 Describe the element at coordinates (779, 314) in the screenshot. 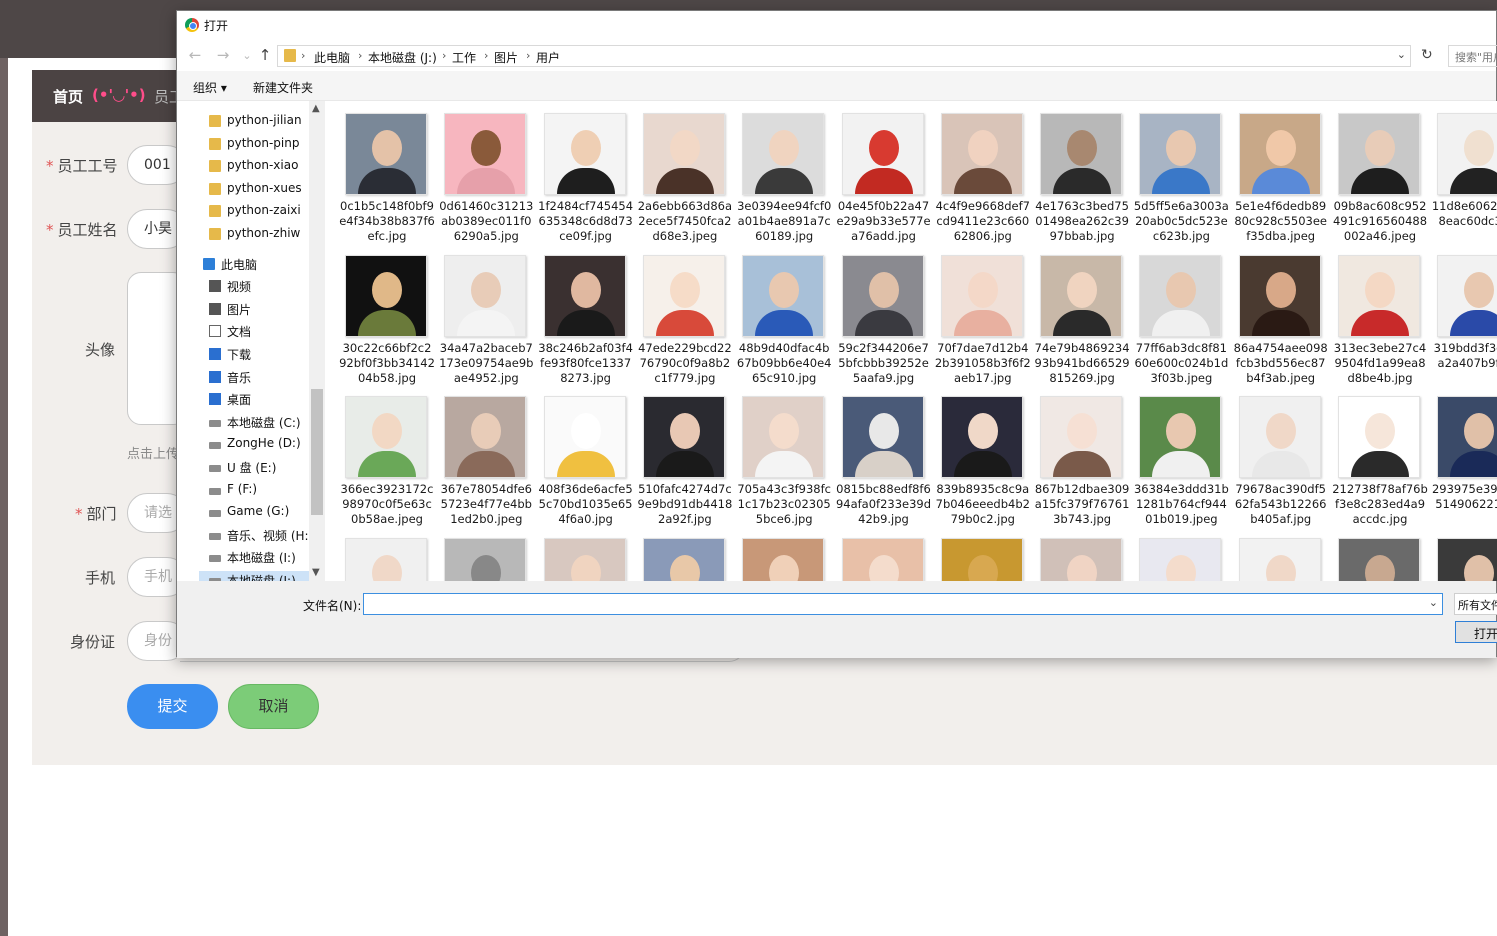

I see `file-item: 48b9d40dfac4b67b09bb6e40e465c910.jpg` at that location.